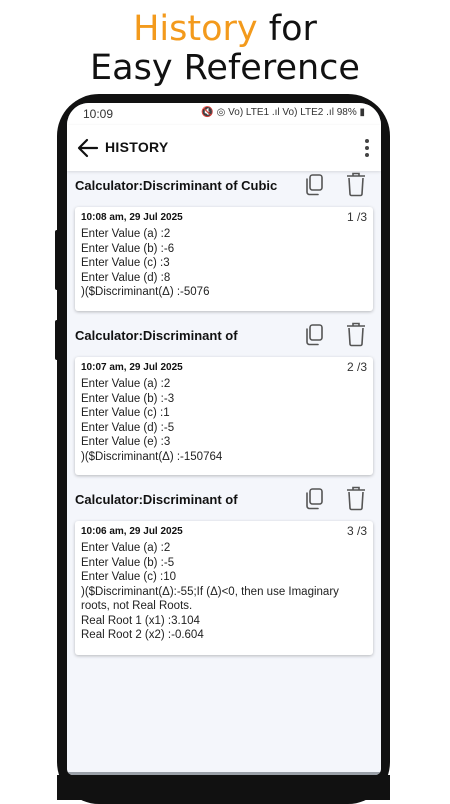 The image size is (450, 804). What do you see at coordinates (176, 185) in the screenshot?
I see `entry-title: Calculator:Discriminant of Cubic` at bounding box center [176, 185].